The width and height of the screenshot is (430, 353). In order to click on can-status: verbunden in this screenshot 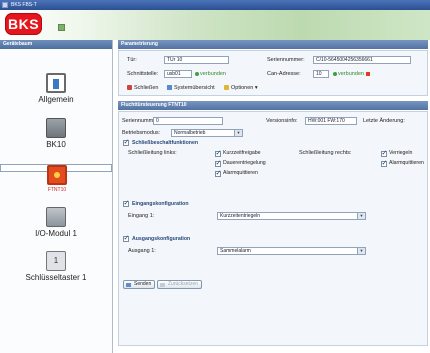, I will do `click(351, 74)`.